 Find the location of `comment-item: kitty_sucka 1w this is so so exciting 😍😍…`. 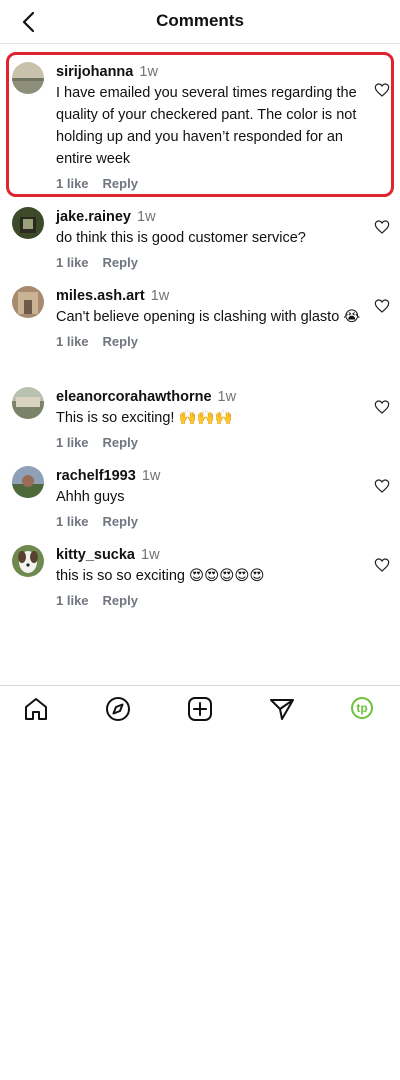

comment-item: kitty_sucka 1w this is so so exciting 😍😍… is located at coordinates (200, 574).